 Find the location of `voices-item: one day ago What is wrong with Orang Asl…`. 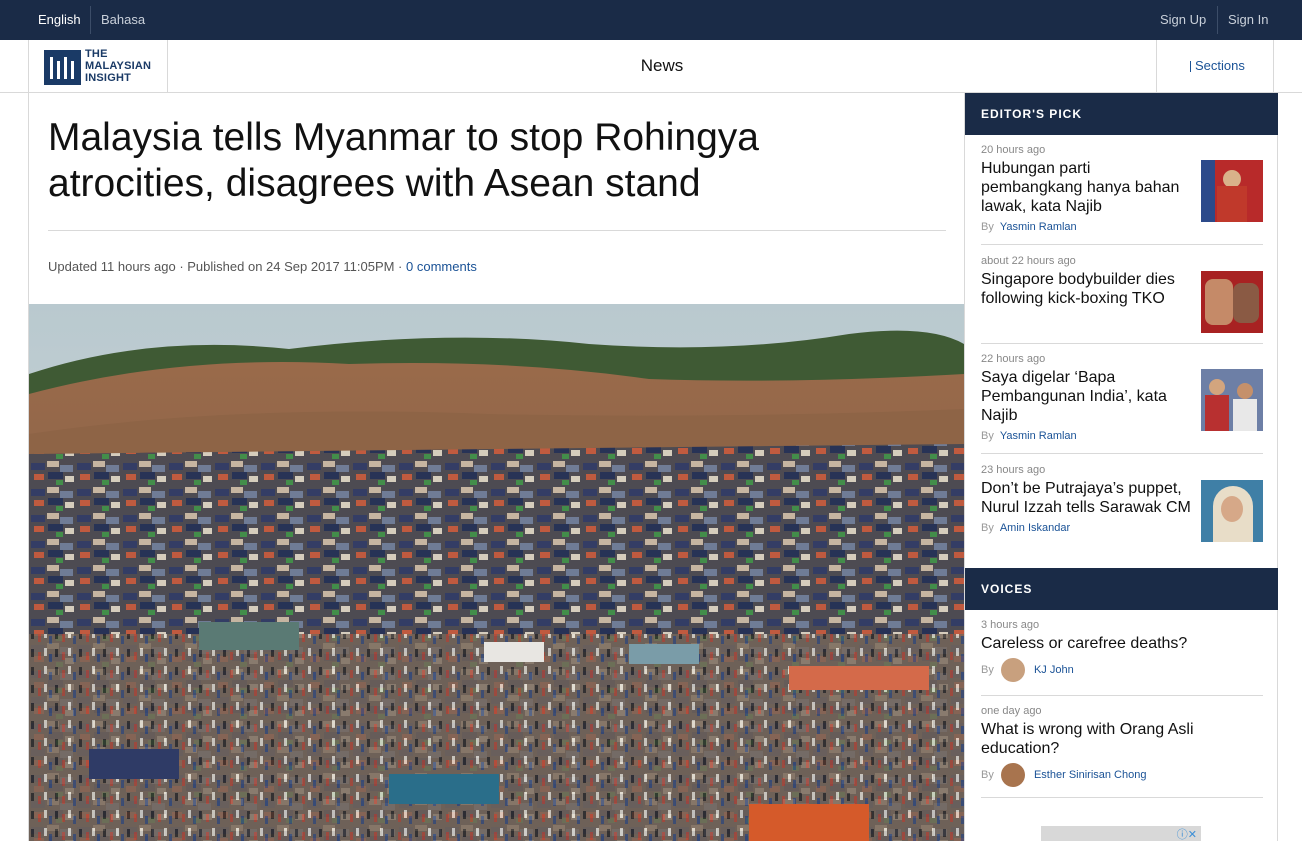

voices-item: one day ago What is wrong with Orang Asl… is located at coordinates (1122, 751).